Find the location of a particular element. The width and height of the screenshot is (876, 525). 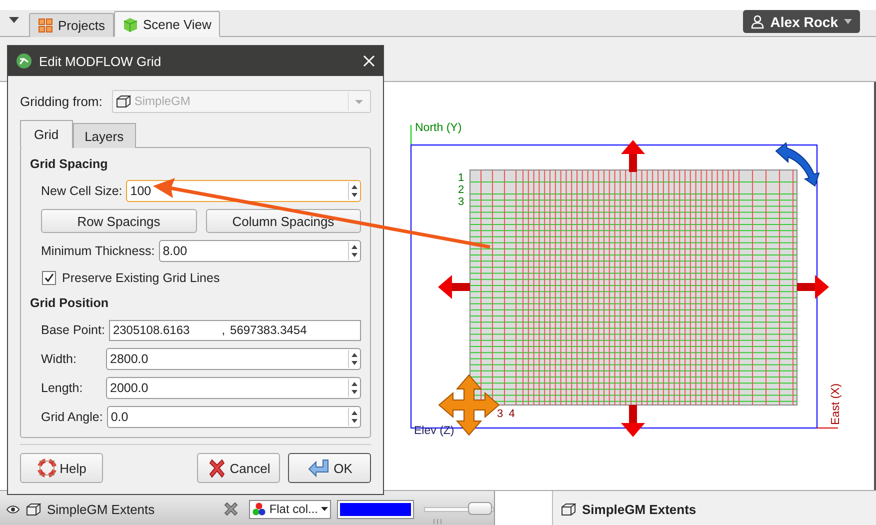

row-number: 2 is located at coordinates (461, 190).